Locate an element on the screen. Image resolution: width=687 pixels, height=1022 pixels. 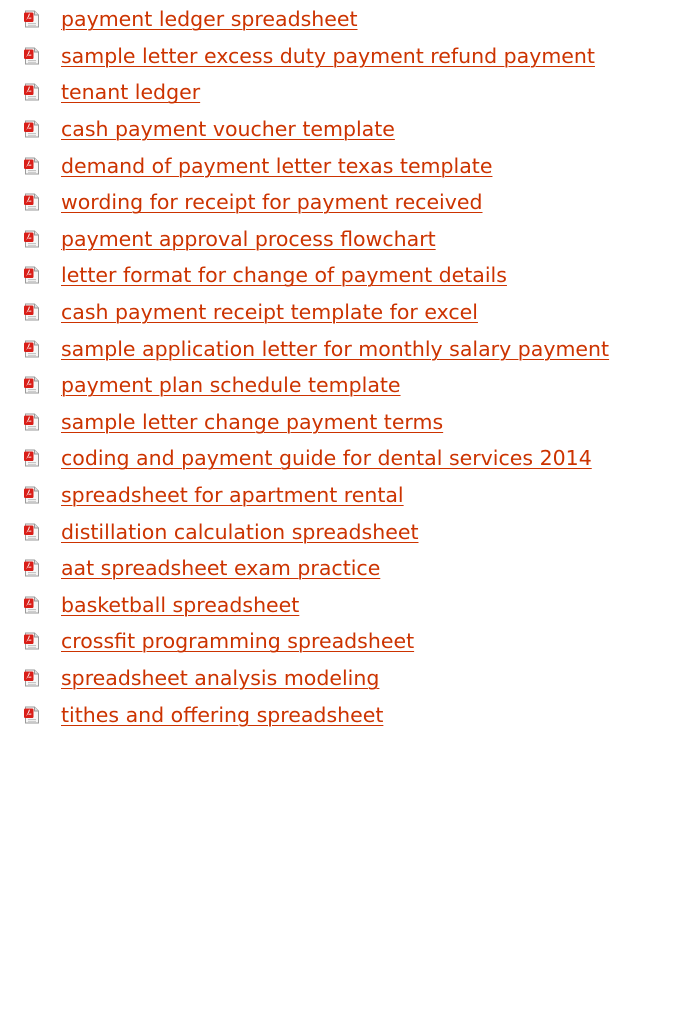
list-item: spreadsheet analysis modeling is located at coordinates (343, 678).